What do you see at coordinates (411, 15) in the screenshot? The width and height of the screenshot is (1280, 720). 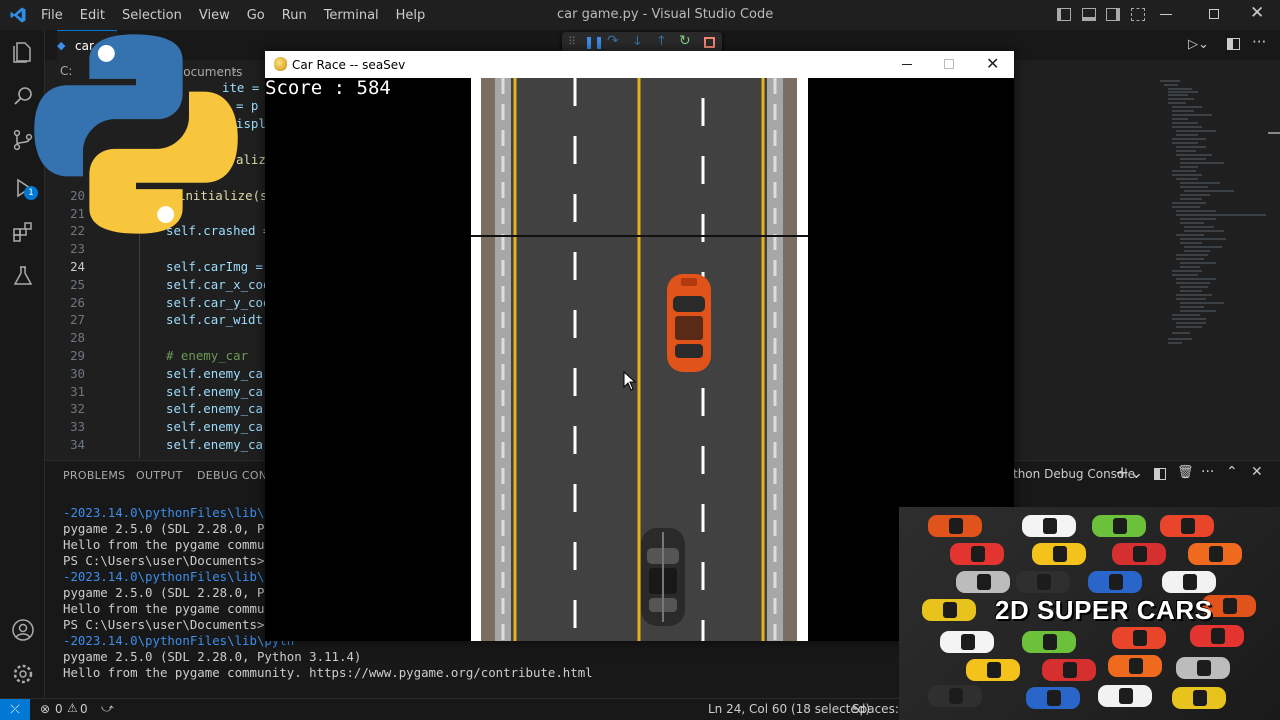 I see `menu-help: Help` at bounding box center [411, 15].